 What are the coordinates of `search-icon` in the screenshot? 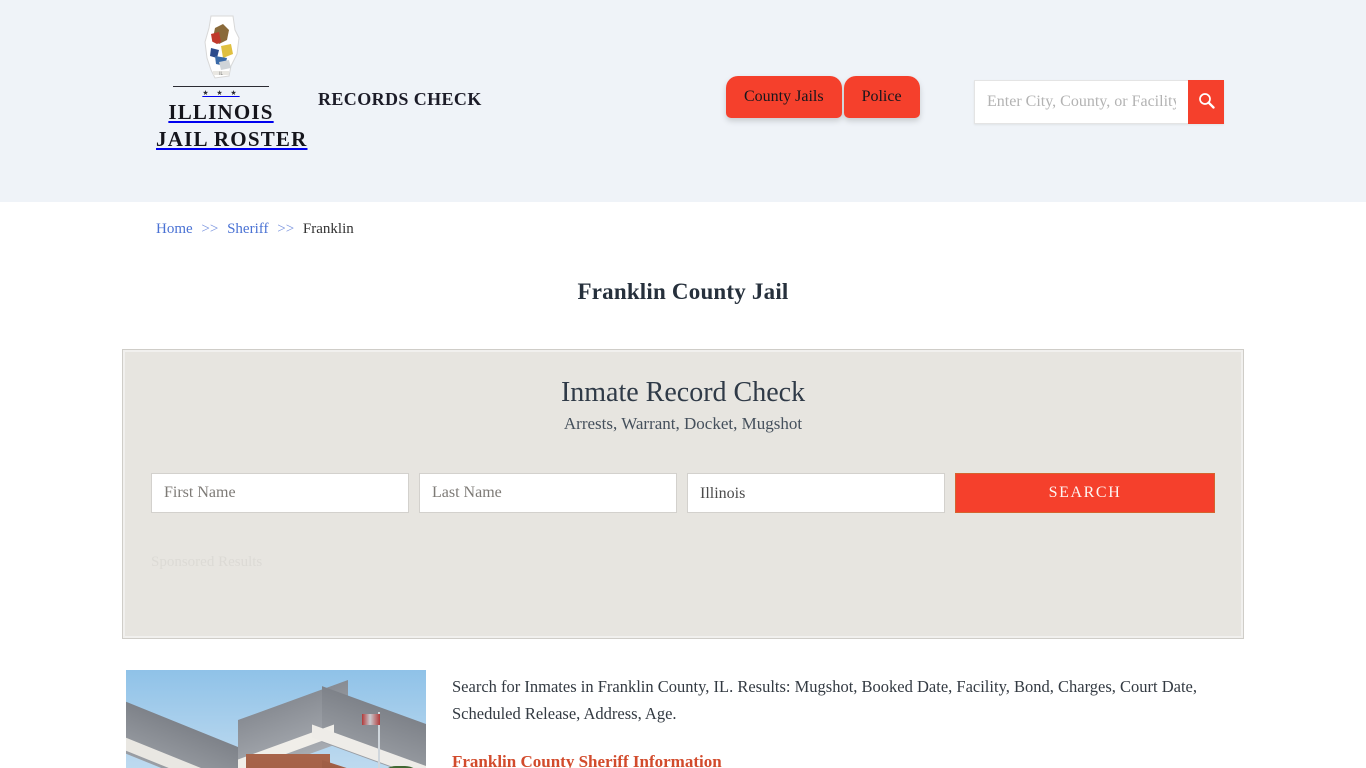 It's located at (1206, 102).